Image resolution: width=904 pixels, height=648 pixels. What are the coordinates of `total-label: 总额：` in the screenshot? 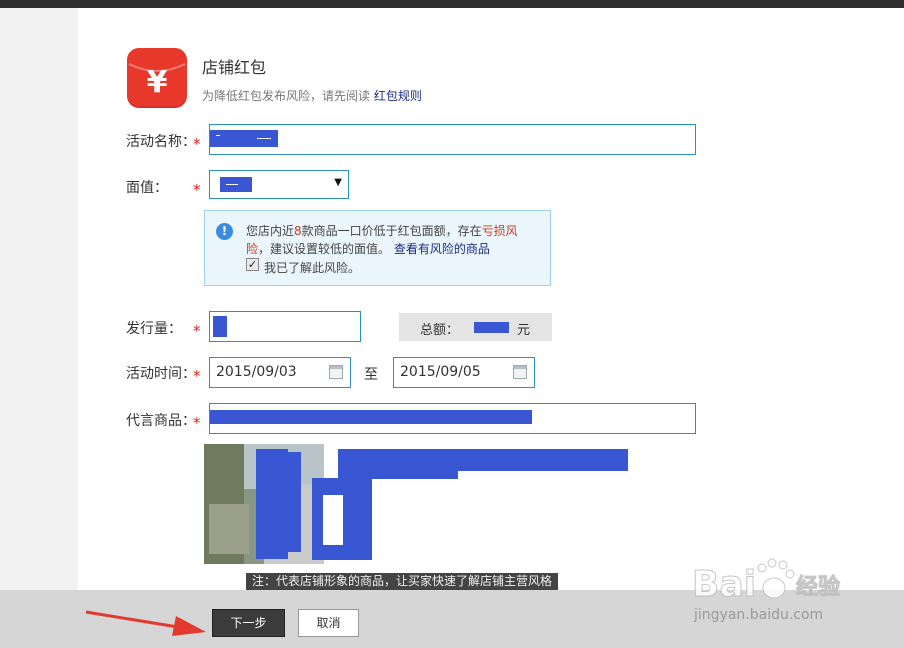 It's located at (440, 330).